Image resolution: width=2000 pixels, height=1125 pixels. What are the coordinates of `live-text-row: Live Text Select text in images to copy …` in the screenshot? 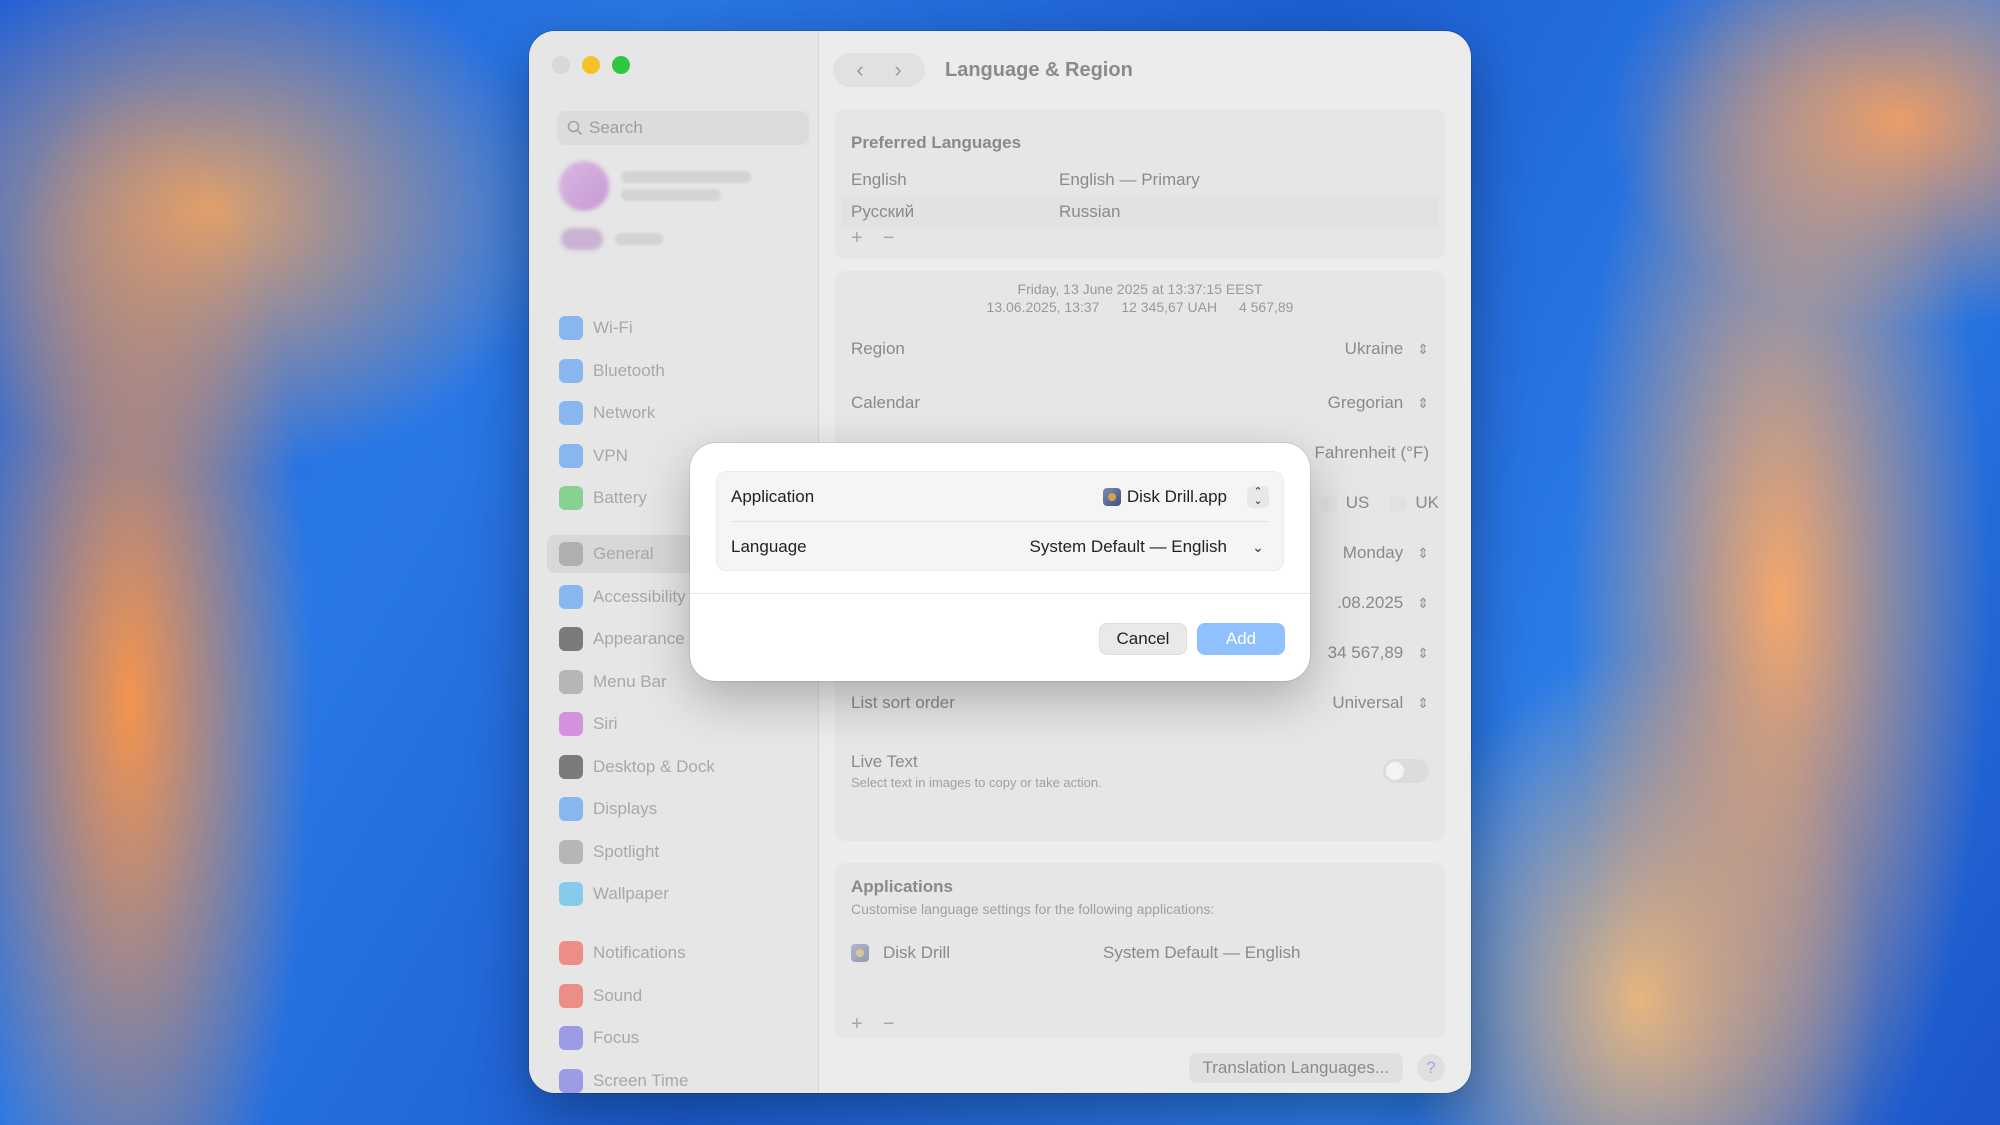 It's located at (1140, 771).